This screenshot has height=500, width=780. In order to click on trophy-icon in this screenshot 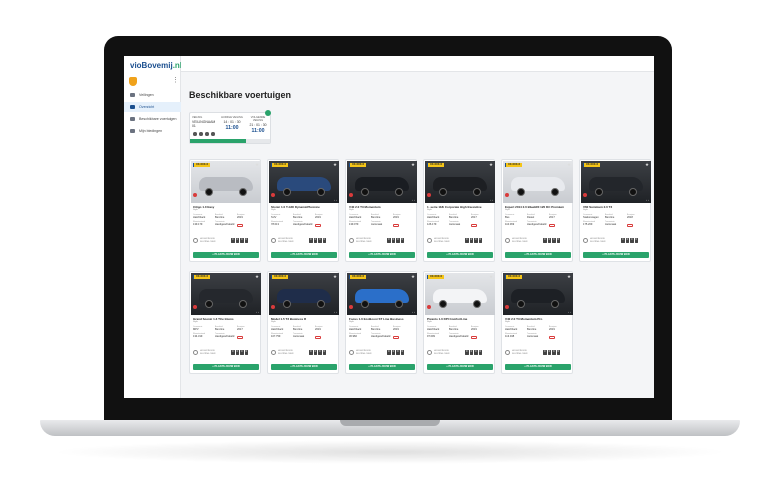, I will do `click(133, 81)`.